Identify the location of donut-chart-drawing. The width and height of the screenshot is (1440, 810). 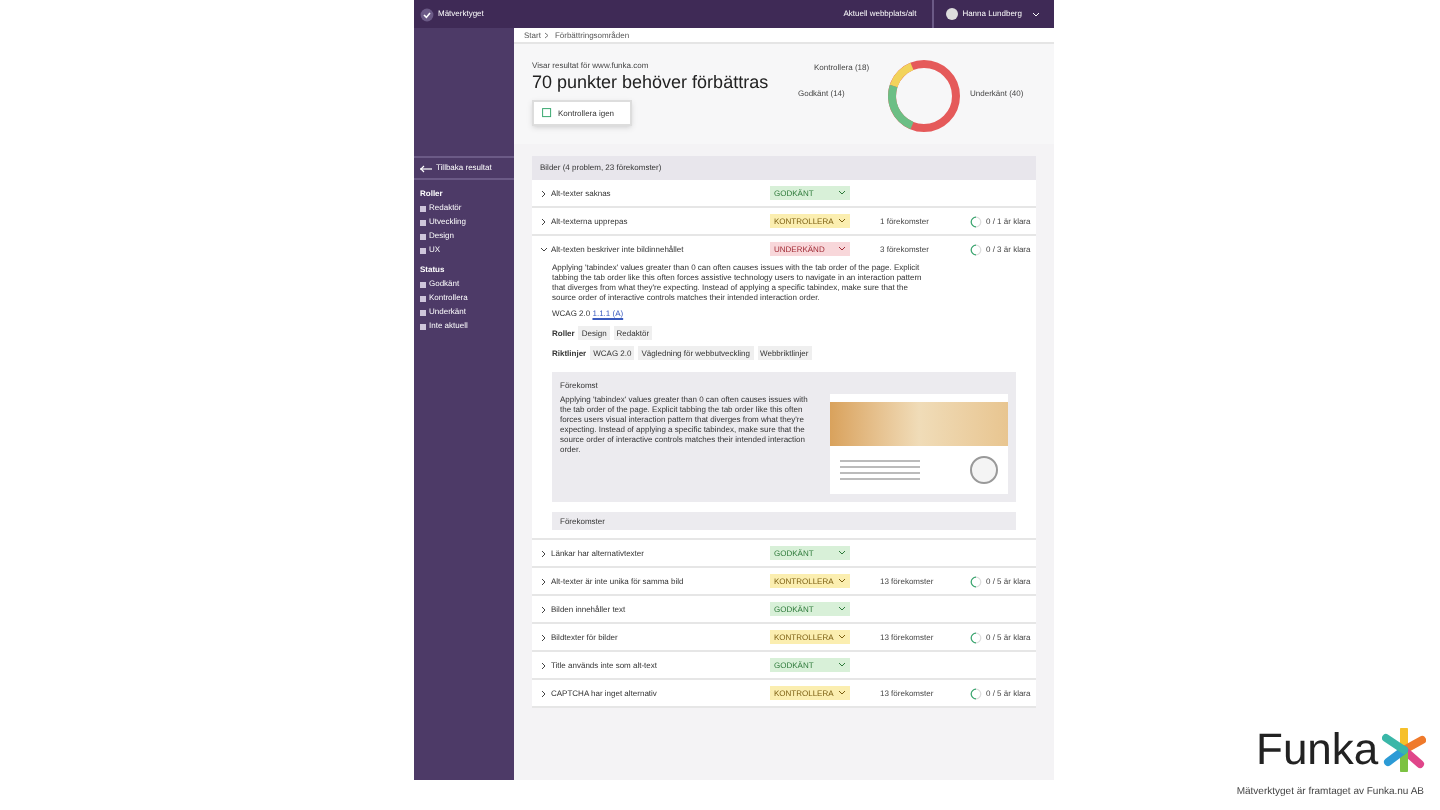
(924, 96).